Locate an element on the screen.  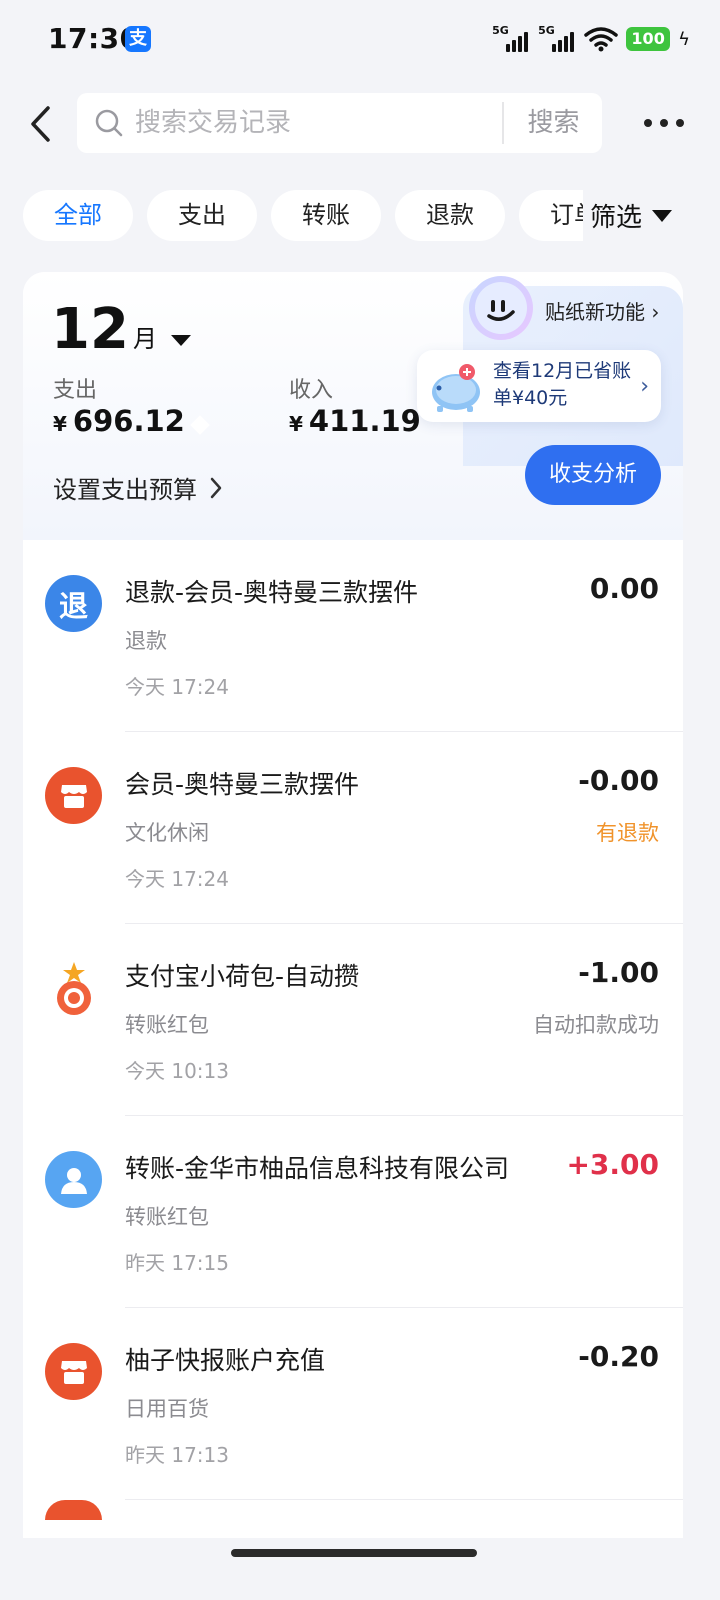
savings-text: 查看12月已省账单¥40元 is located at coordinates (562, 384).